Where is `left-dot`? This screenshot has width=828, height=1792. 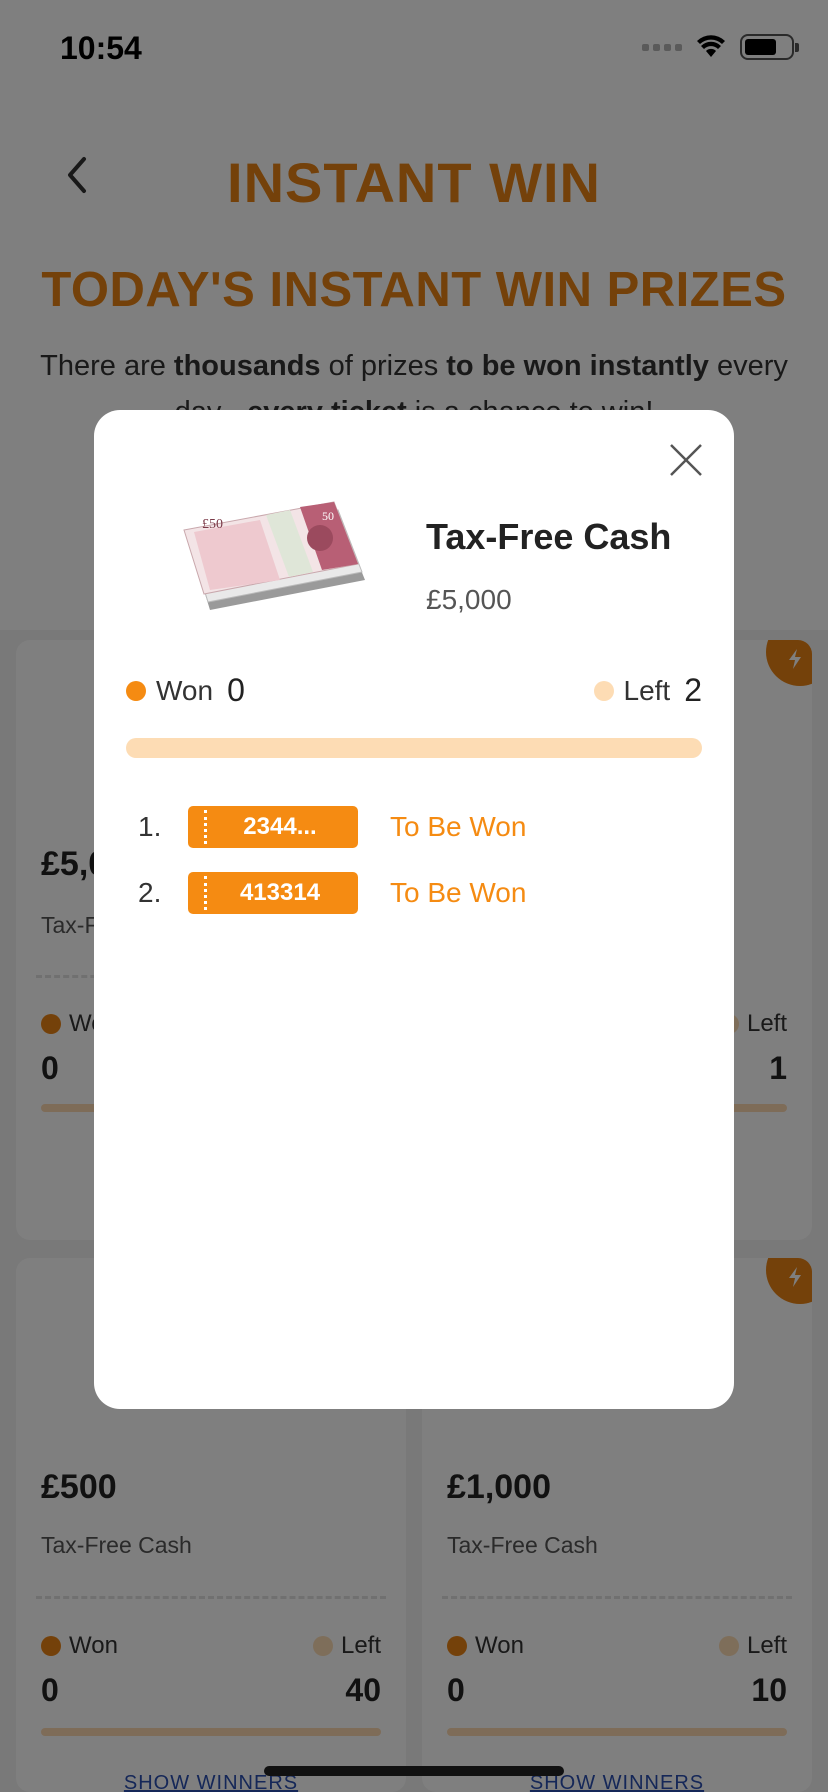 left-dot is located at coordinates (603, 690).